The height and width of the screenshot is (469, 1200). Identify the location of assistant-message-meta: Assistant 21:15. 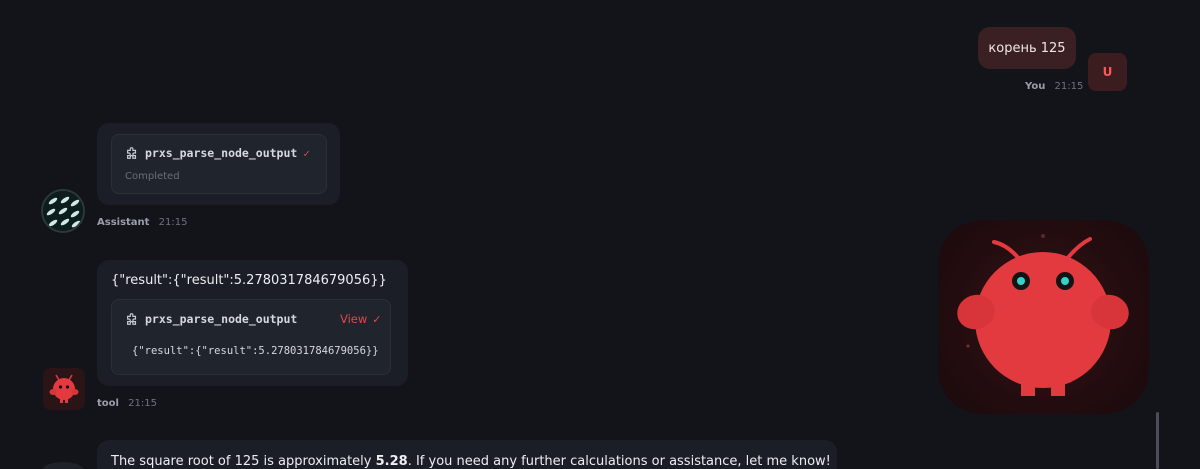
(142, 222).